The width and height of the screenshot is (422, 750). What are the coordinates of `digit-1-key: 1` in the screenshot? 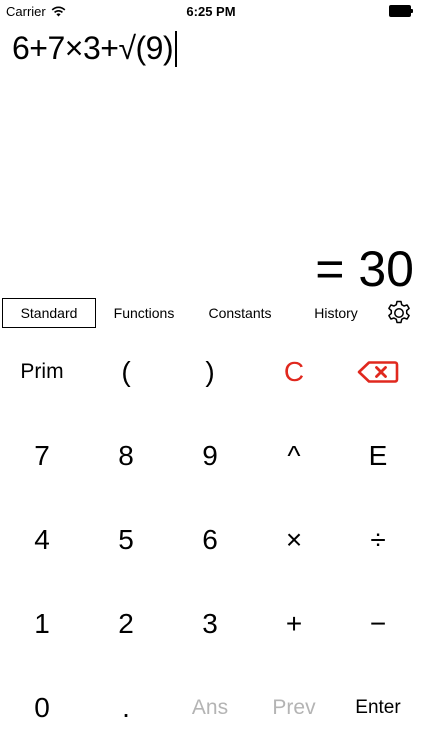 It's located at (42, 624).